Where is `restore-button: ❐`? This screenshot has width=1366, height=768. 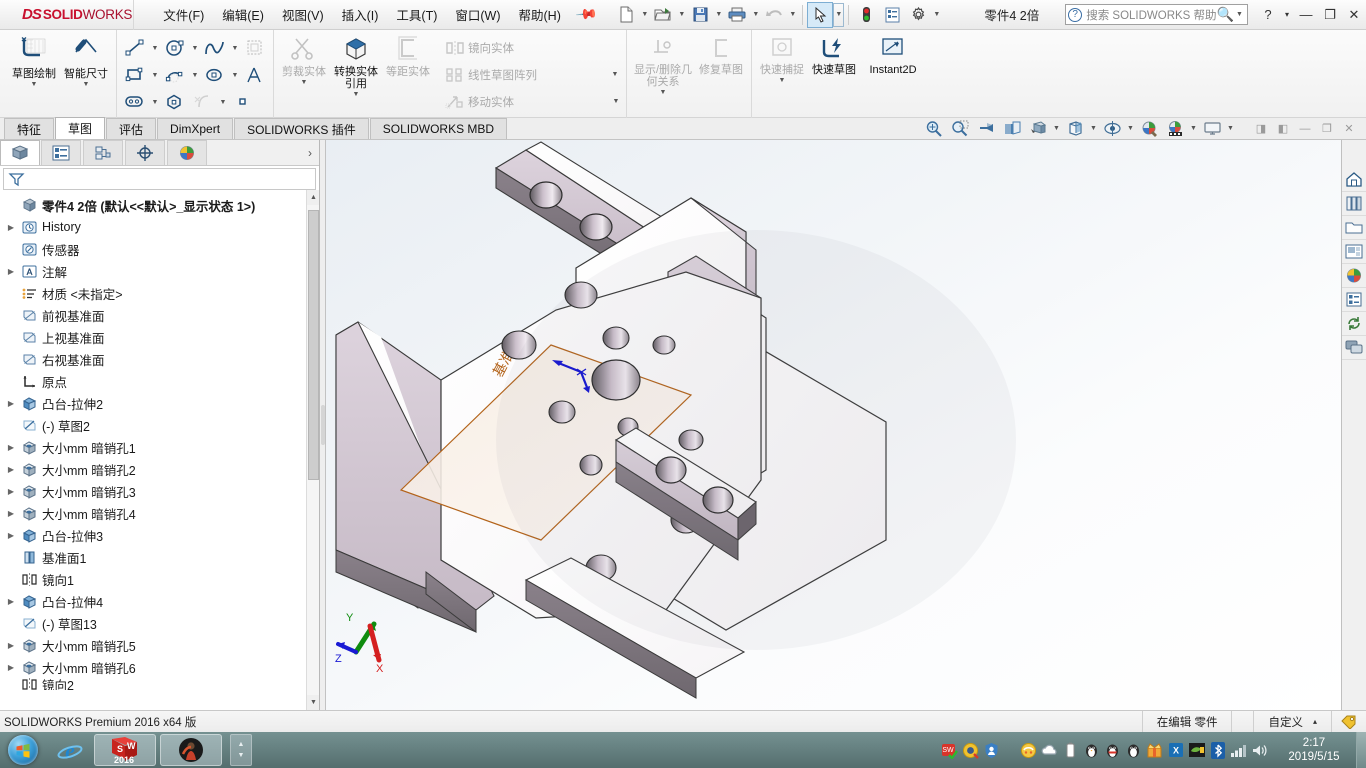 restore-button: ❐ is located at coordinates (1330, 15).